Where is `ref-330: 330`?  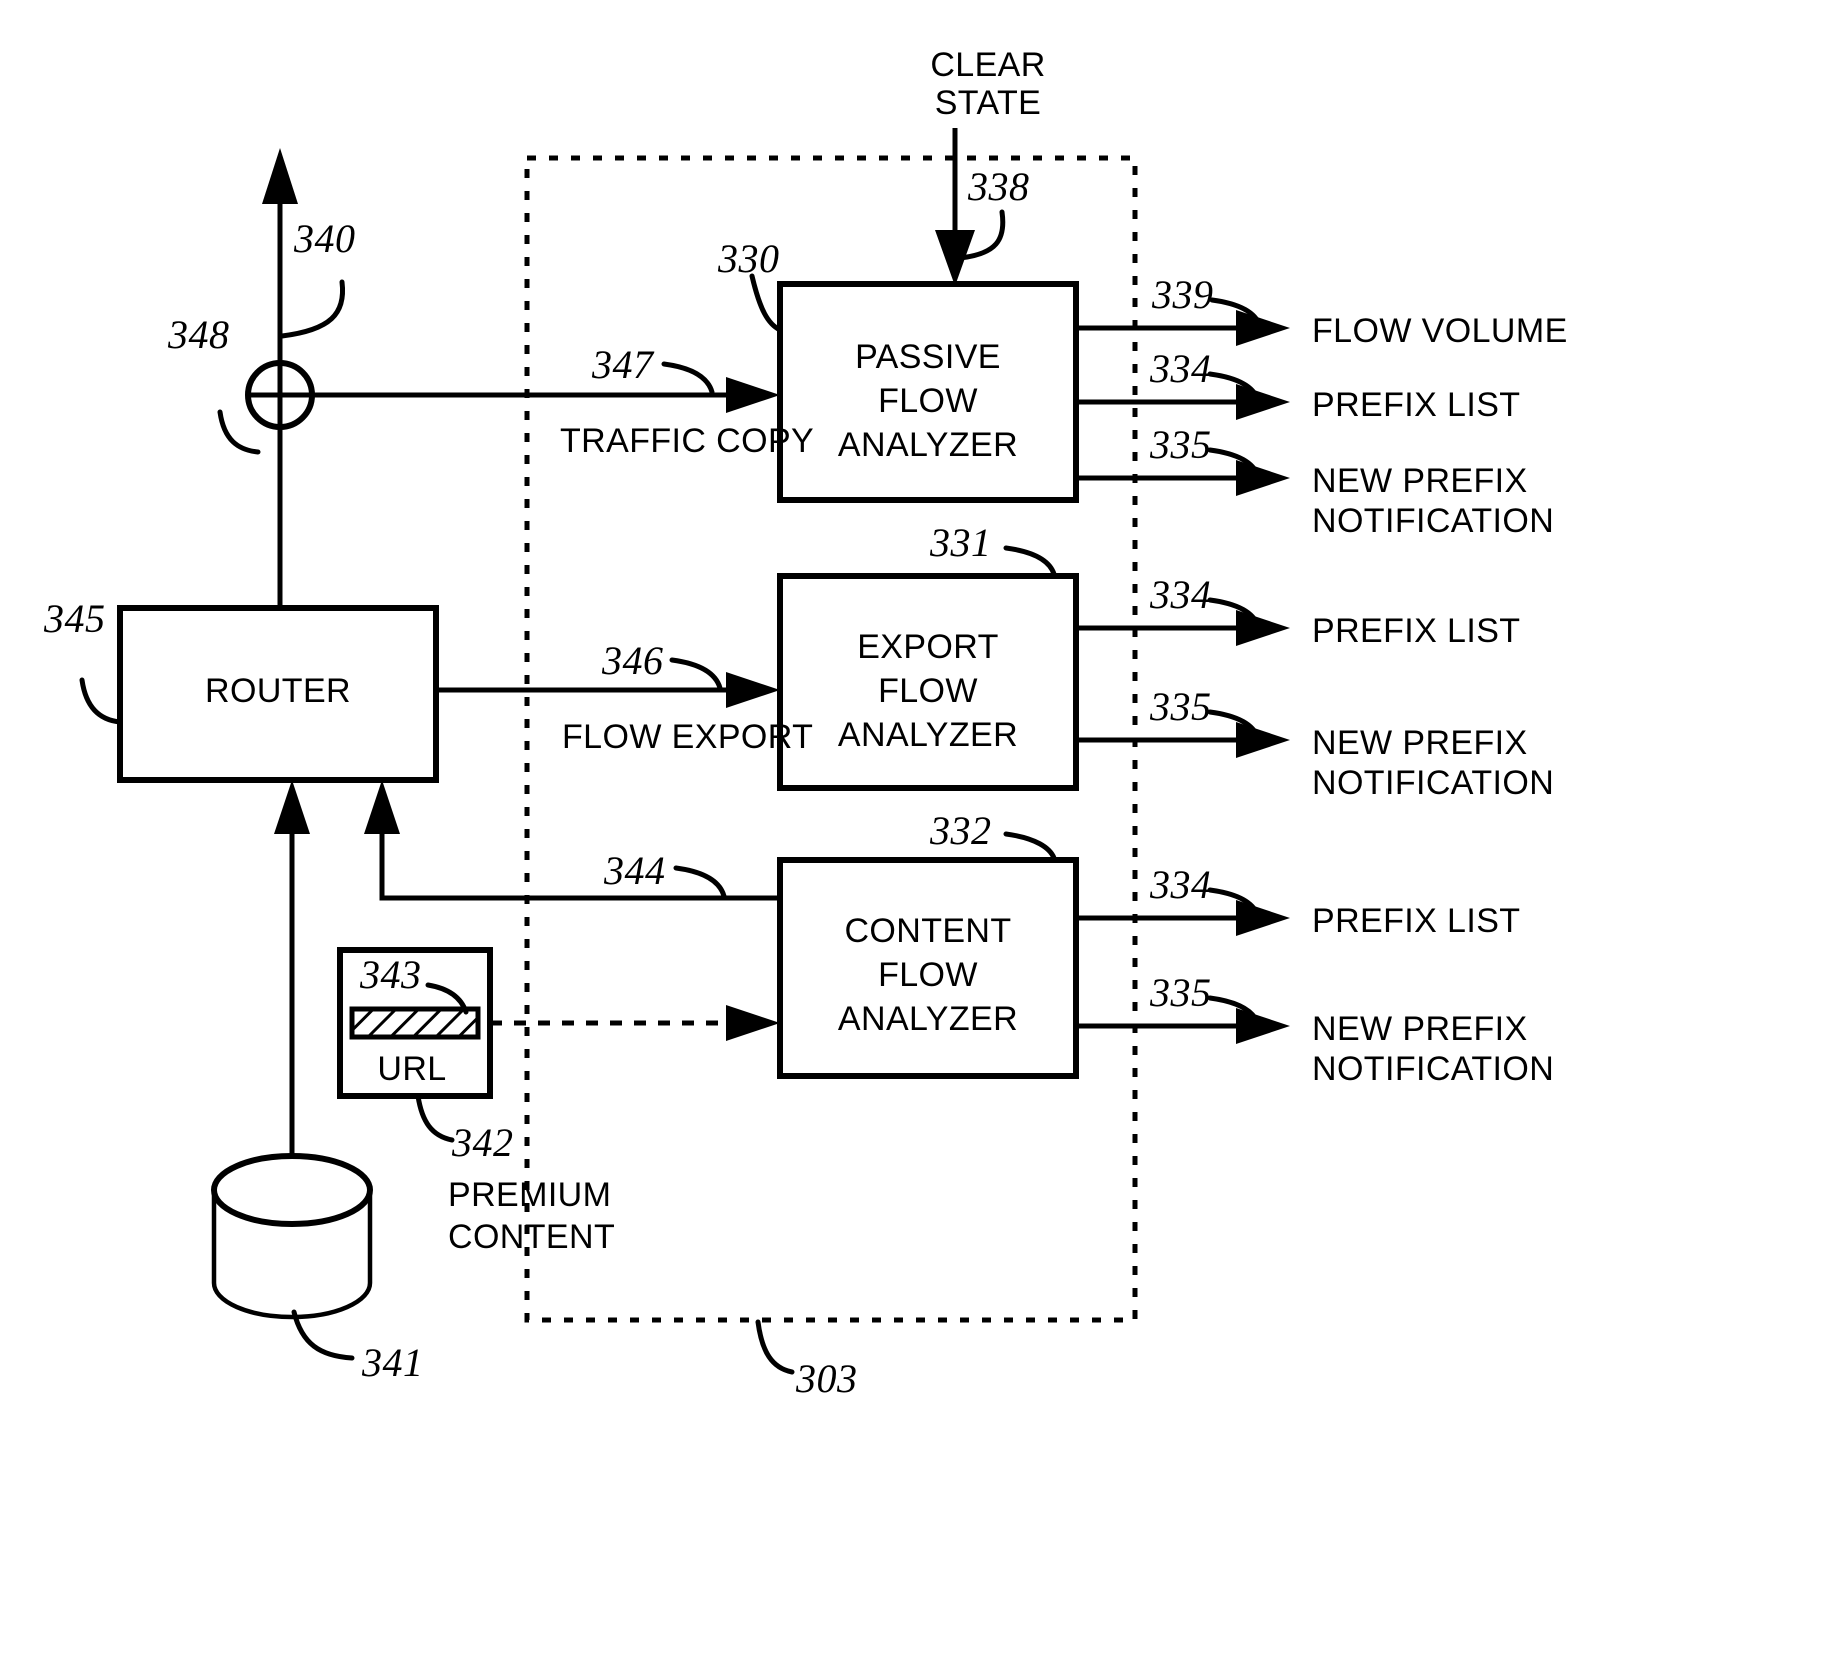 ref-330: 330 is located at coordinates (748, 258).